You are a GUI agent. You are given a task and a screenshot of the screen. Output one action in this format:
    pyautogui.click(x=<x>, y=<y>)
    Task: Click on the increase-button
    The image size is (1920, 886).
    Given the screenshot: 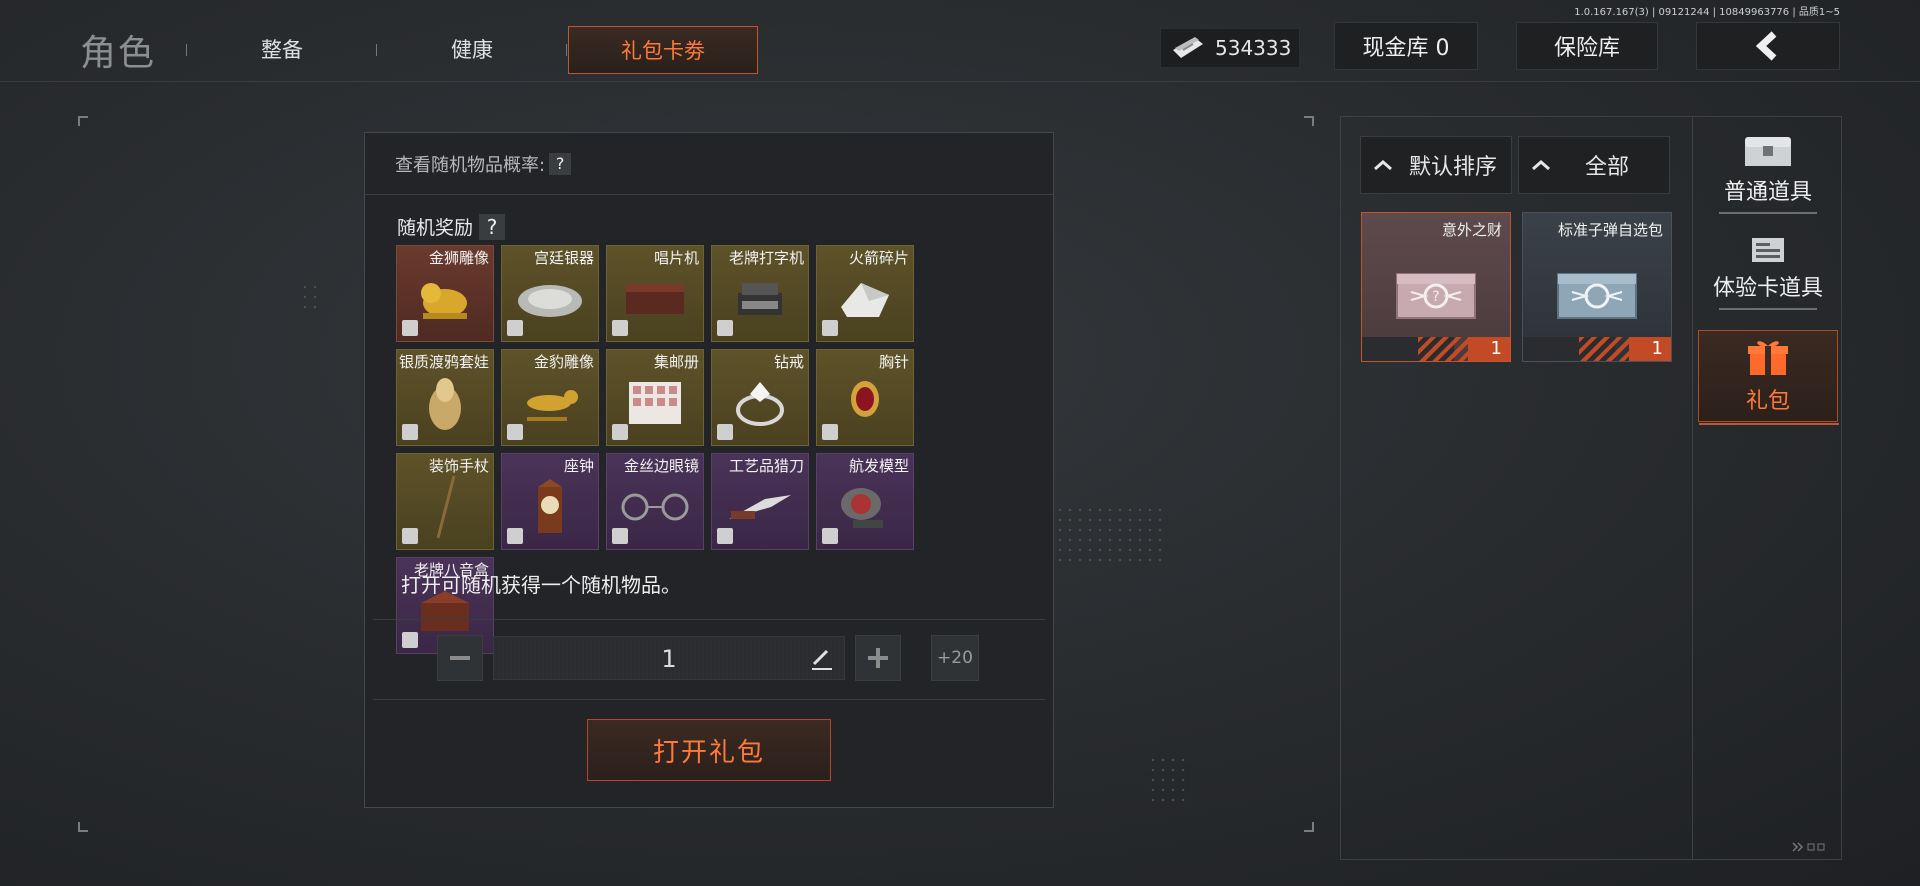 What is the action you would take?
    pyautogui.click(x=878, y=658)
    